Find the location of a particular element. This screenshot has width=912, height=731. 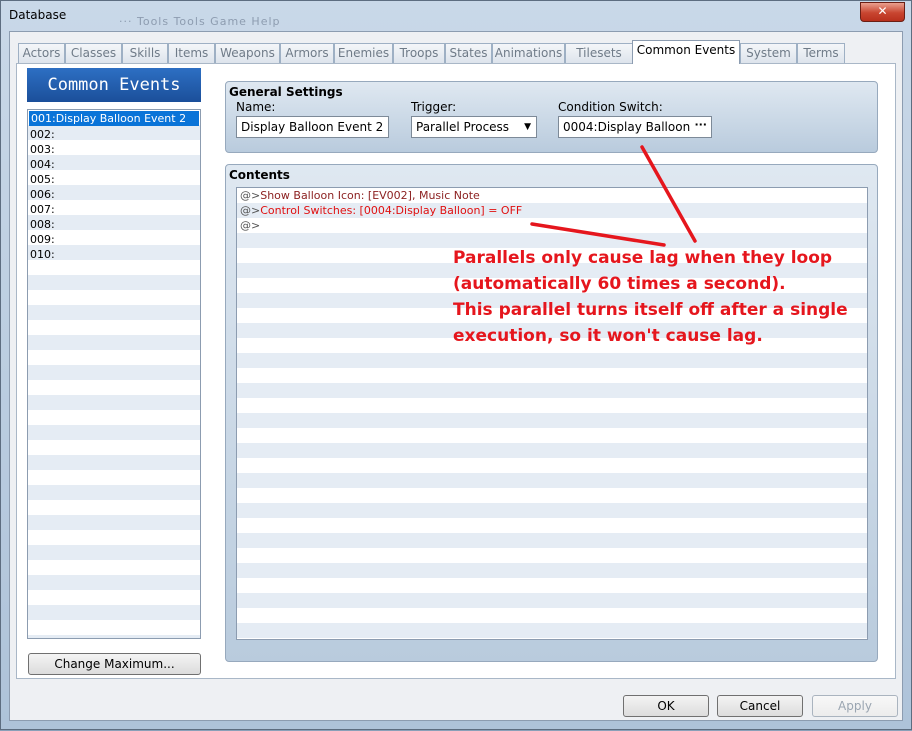

close-button: ✕ is located at coordinates (882, 12).